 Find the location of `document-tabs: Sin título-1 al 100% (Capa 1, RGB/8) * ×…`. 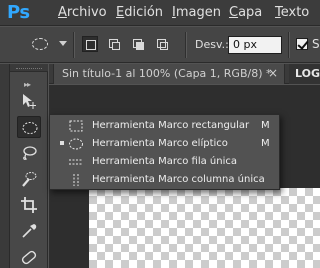

document-tabs: Sin título-1 al 100% (Capa 1, RGB/8) * ×… is located at coordinates (184, 74).